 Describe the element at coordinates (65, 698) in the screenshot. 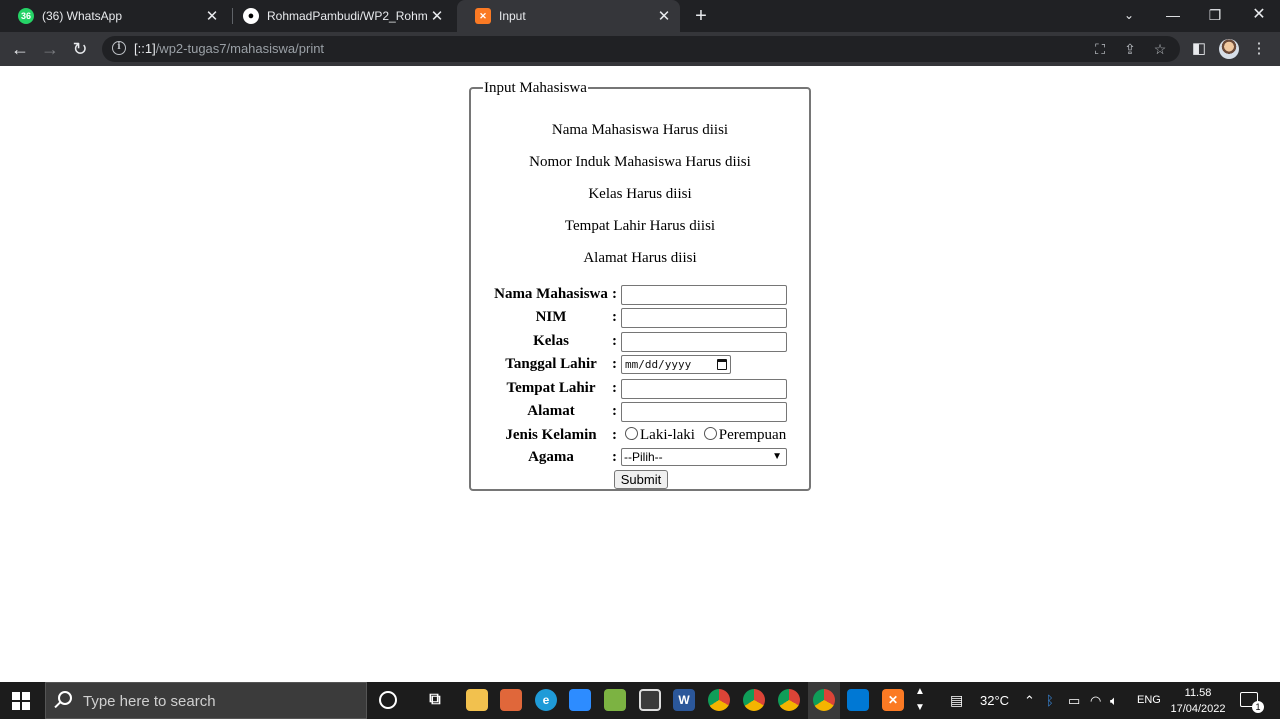

I see `search-icon` at that location.